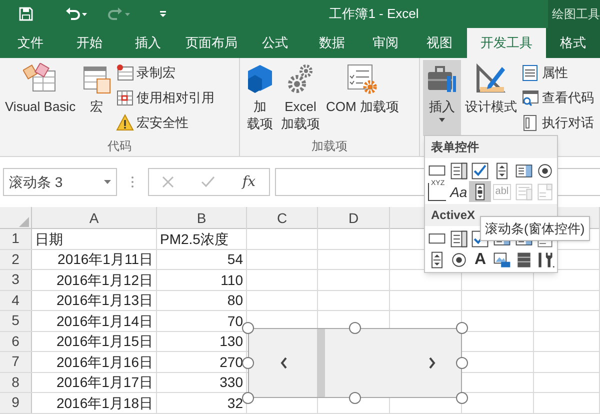  I want to click on context-tab-group: 绘图工具, so click(576, 14).